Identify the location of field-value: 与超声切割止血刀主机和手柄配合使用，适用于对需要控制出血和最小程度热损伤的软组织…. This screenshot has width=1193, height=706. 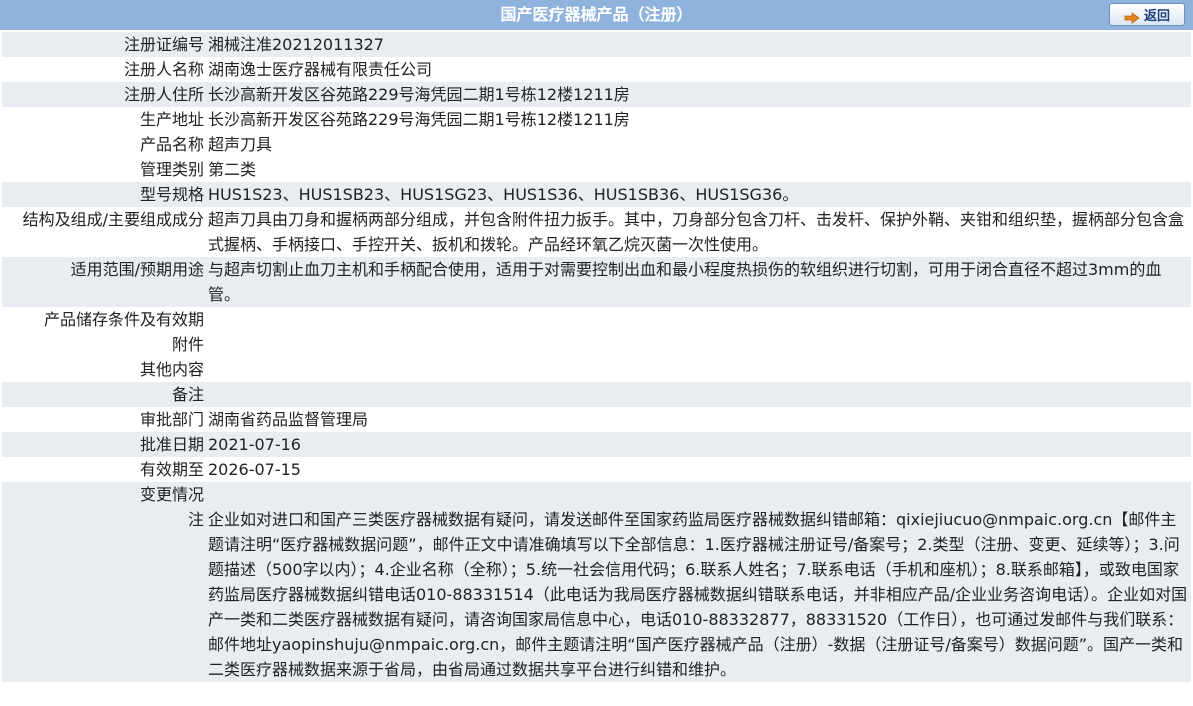
(698, 282).